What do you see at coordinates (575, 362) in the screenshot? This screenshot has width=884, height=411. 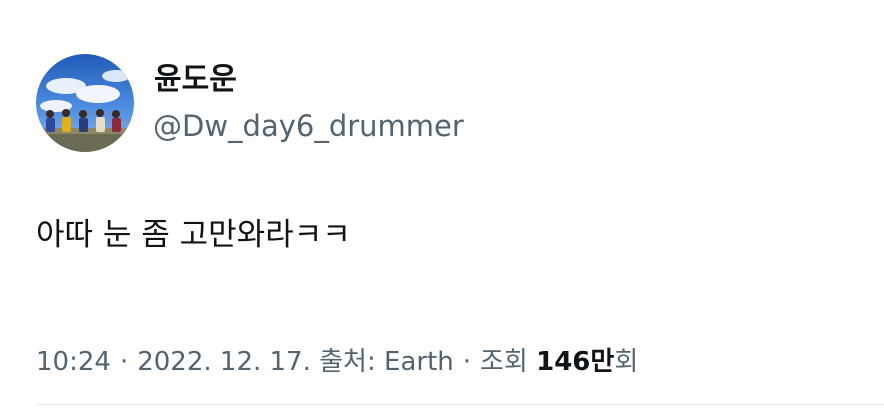 I see `views-count: 146만` at bounding box center [575, 362].